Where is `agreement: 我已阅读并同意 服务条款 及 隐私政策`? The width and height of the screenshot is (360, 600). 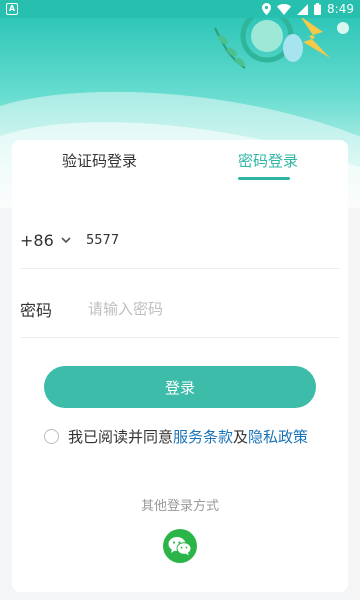
agreement: 我已阅读并同意 服务条款 及 隐私政策 is located at coordinates (176, 436).